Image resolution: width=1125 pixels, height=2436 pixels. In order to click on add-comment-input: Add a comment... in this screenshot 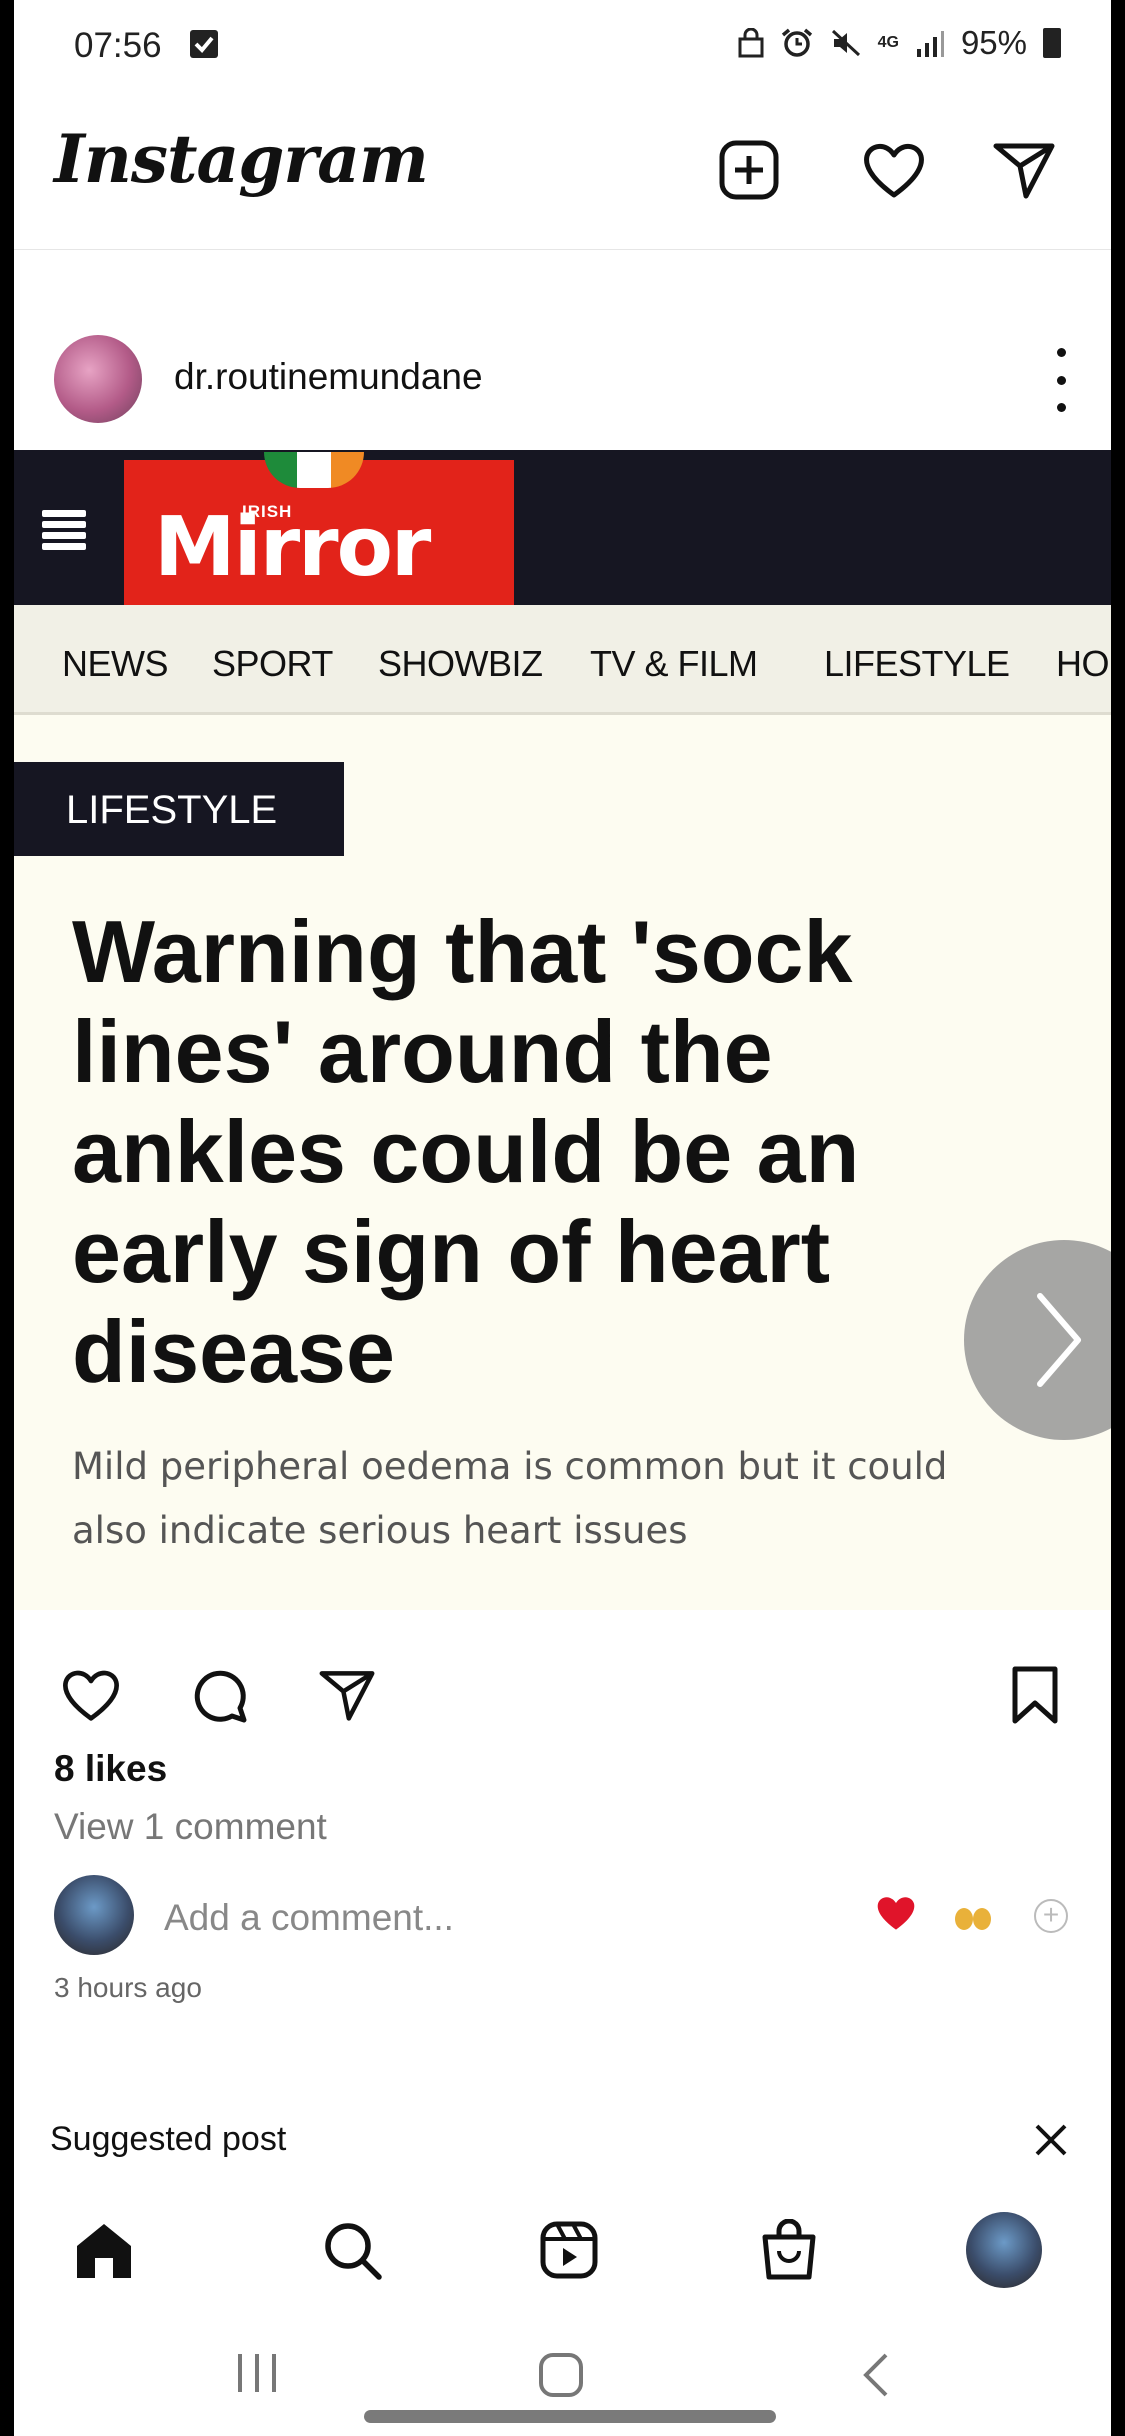, I will do `click(309, 1918)`.